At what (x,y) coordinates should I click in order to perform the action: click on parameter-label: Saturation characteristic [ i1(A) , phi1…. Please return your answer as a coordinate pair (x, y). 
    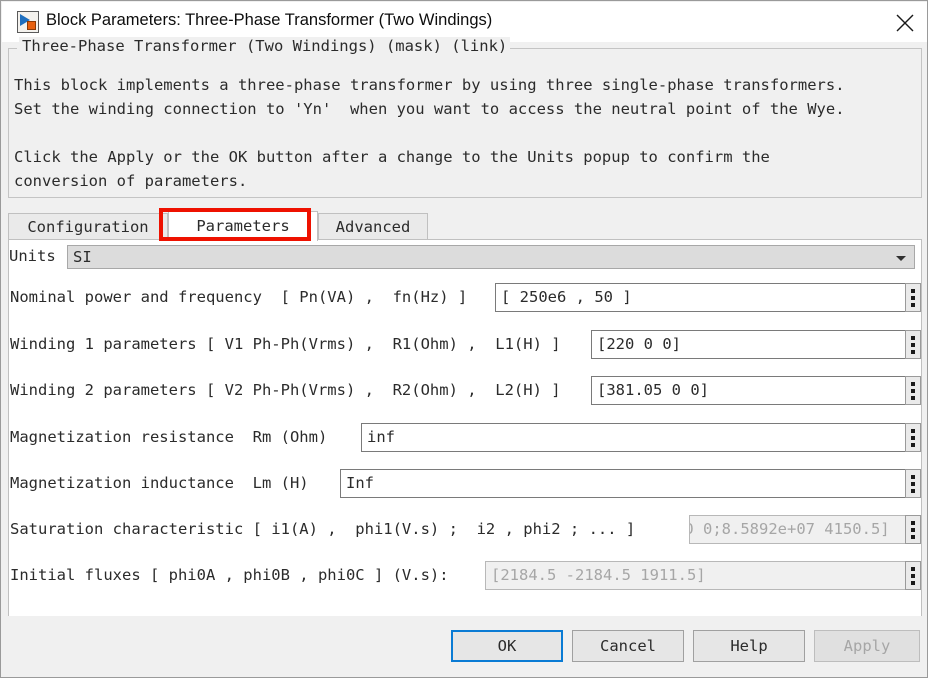
    Looking at the image, I should click on (323, 529).